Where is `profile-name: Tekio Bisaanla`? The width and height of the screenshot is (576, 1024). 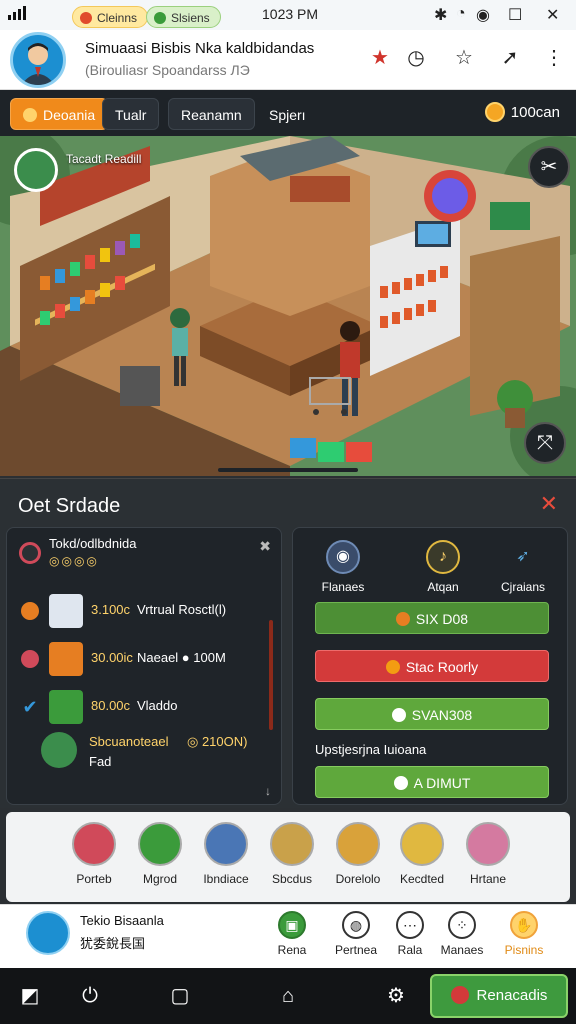
profile-name: Tekio Bisaanla is located at coordinates (122, 920).